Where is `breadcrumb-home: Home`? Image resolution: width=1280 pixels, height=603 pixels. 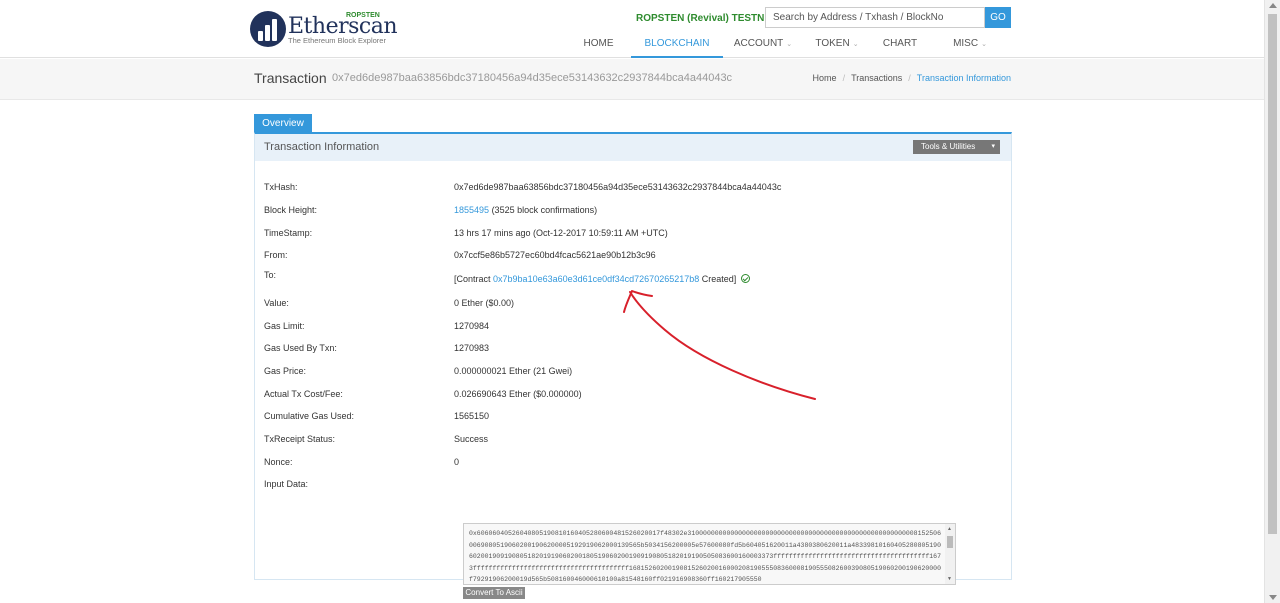 breadcrumb-home: Home is located at coordinates (825, 78).